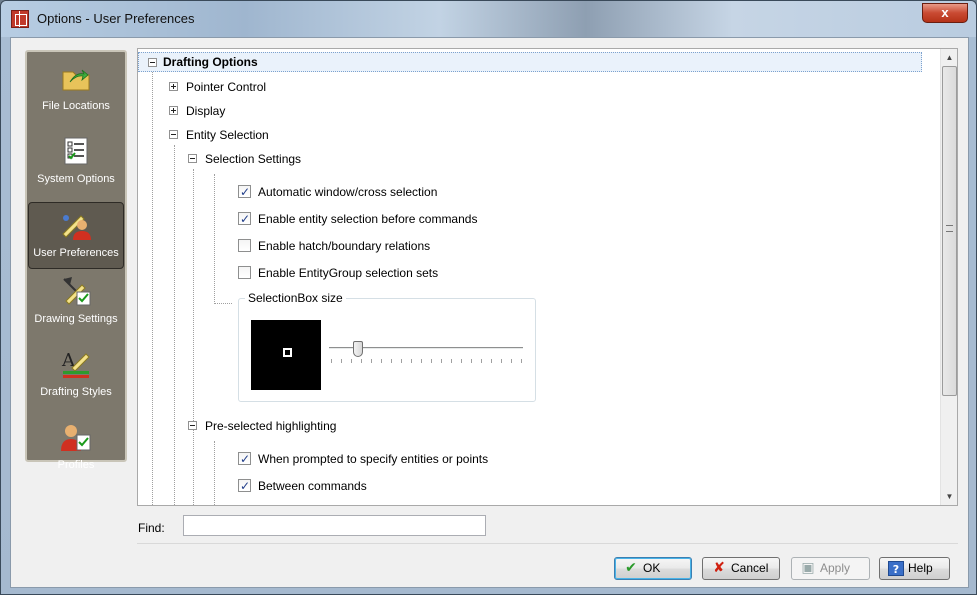  Describe the element at coordinates (334, 525) in the screenshot. I see `find-input` at that location.